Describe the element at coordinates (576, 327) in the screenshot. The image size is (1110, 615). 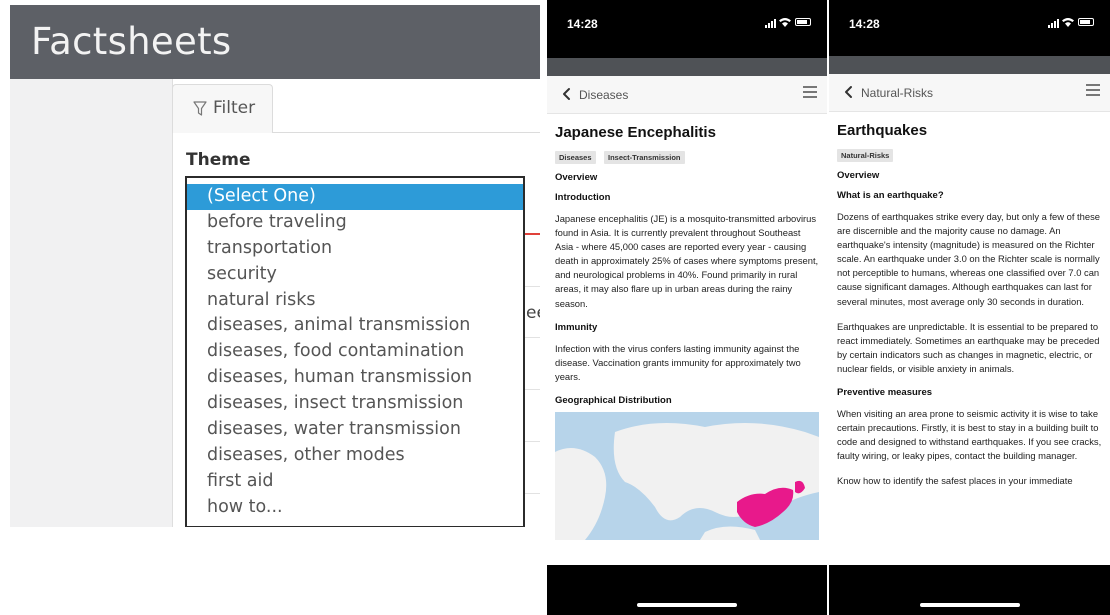
I see `section-heading: Immunity` at that location.